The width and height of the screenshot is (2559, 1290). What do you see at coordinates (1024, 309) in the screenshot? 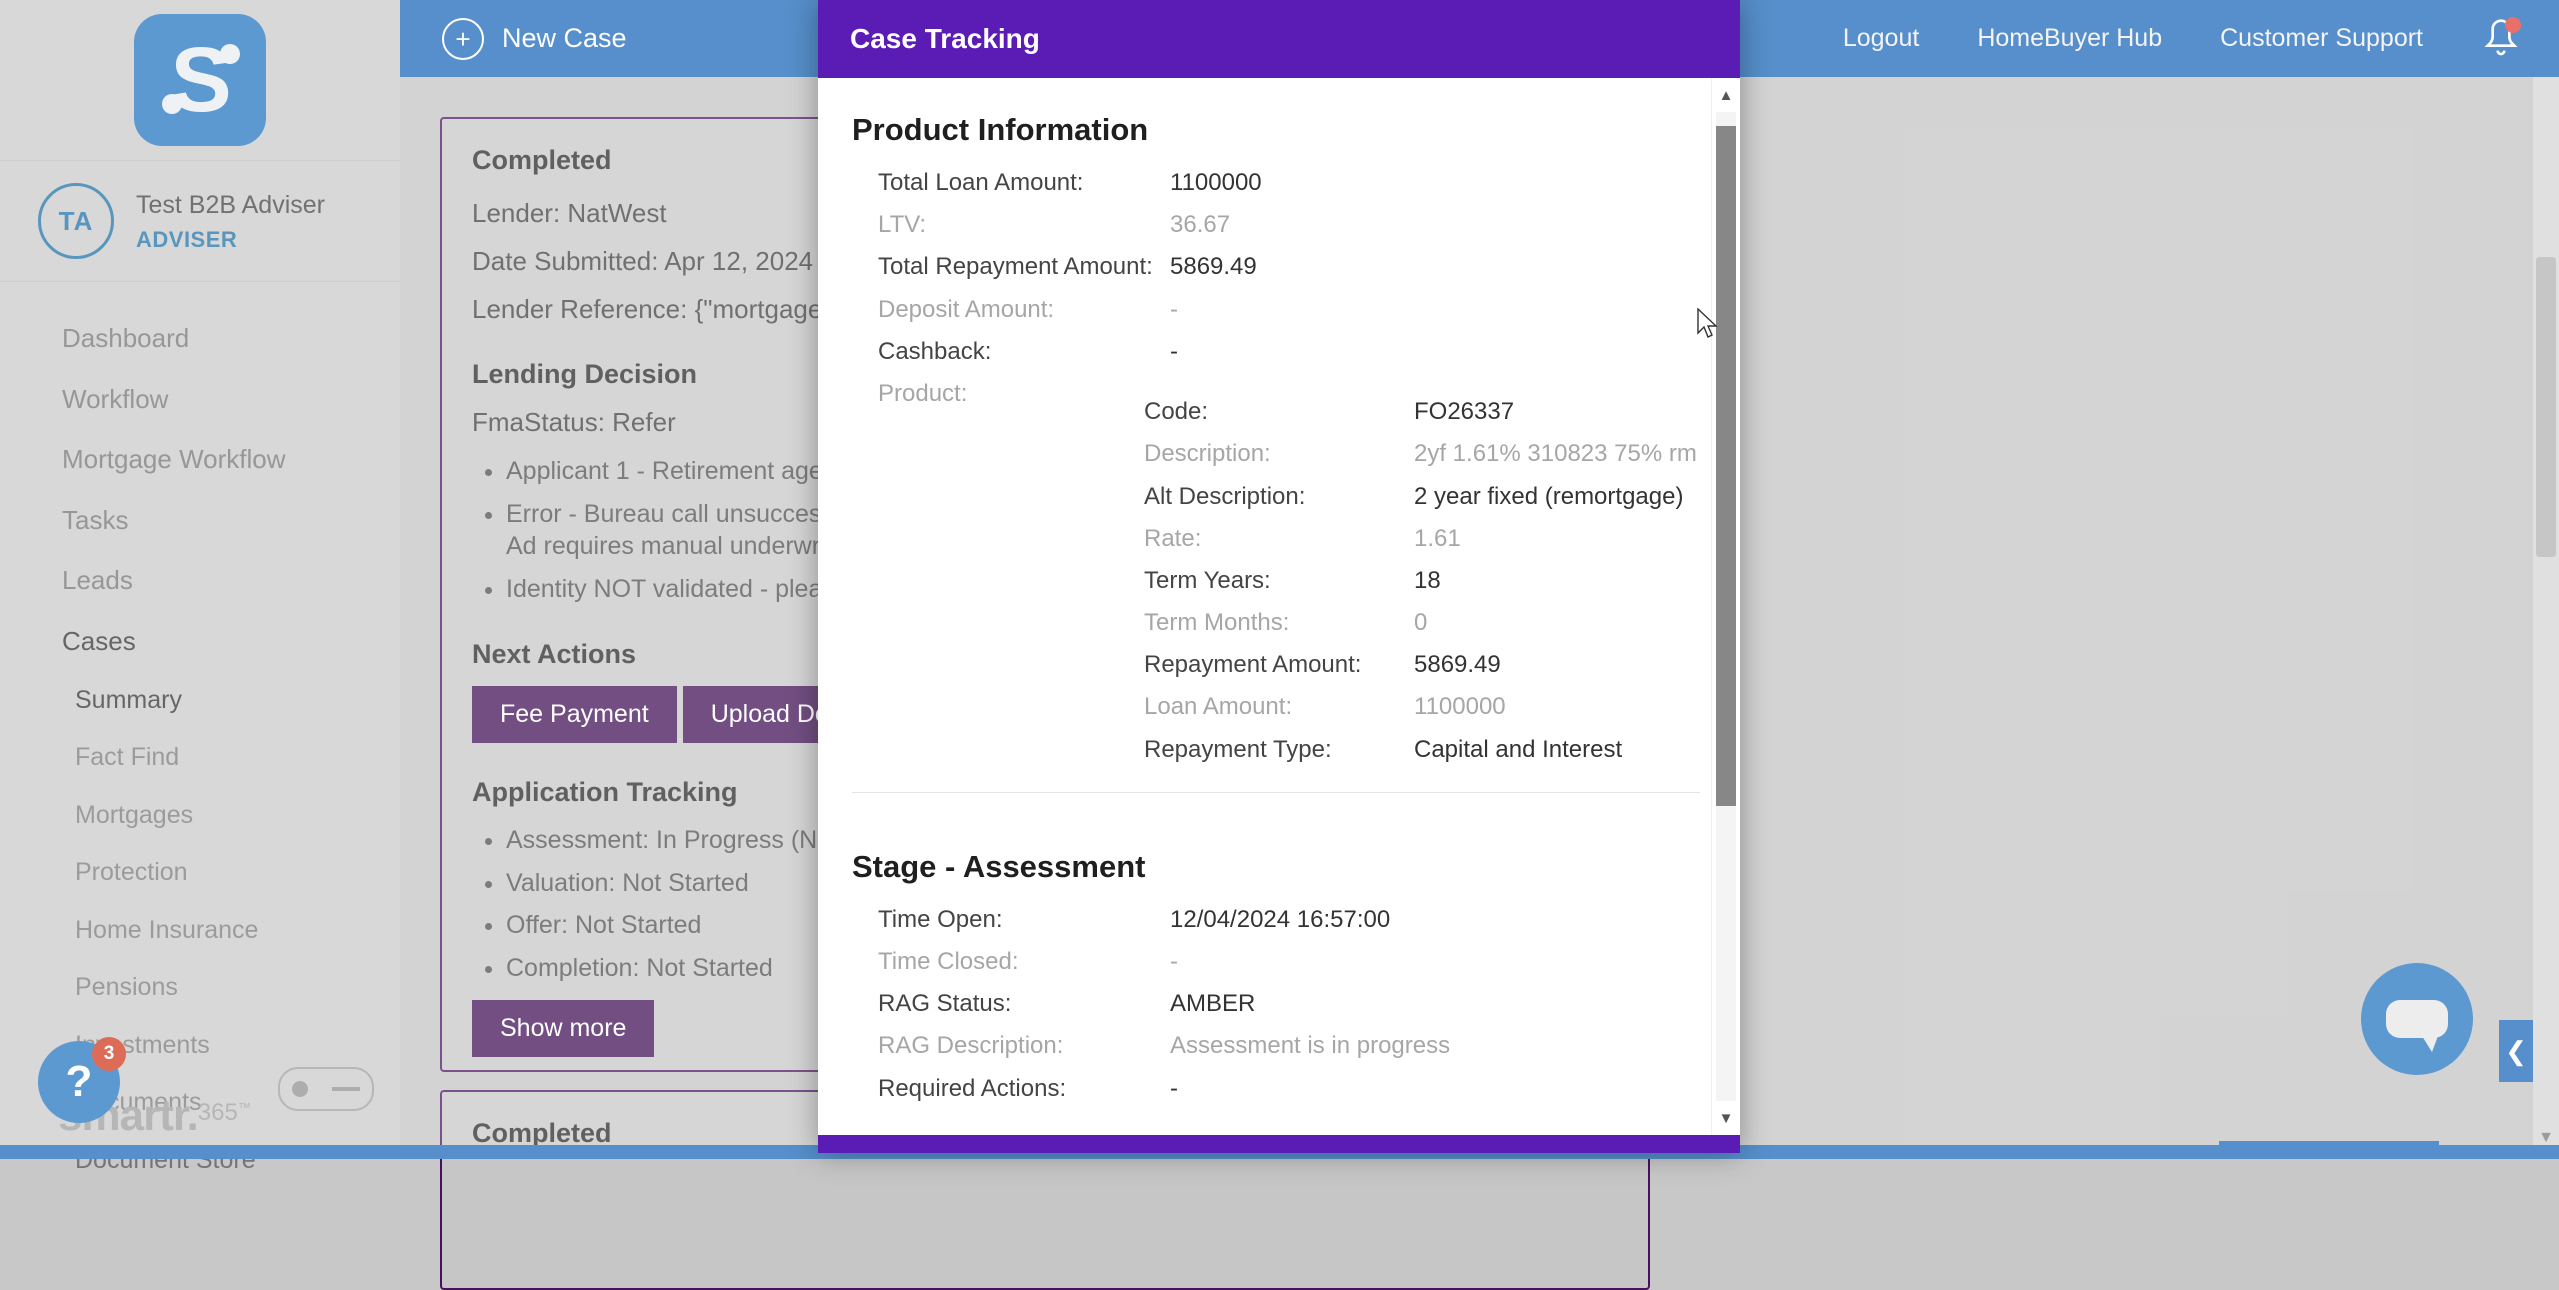
I see `row-key: Deposit Amount:` at bounding box center [1024, 309].